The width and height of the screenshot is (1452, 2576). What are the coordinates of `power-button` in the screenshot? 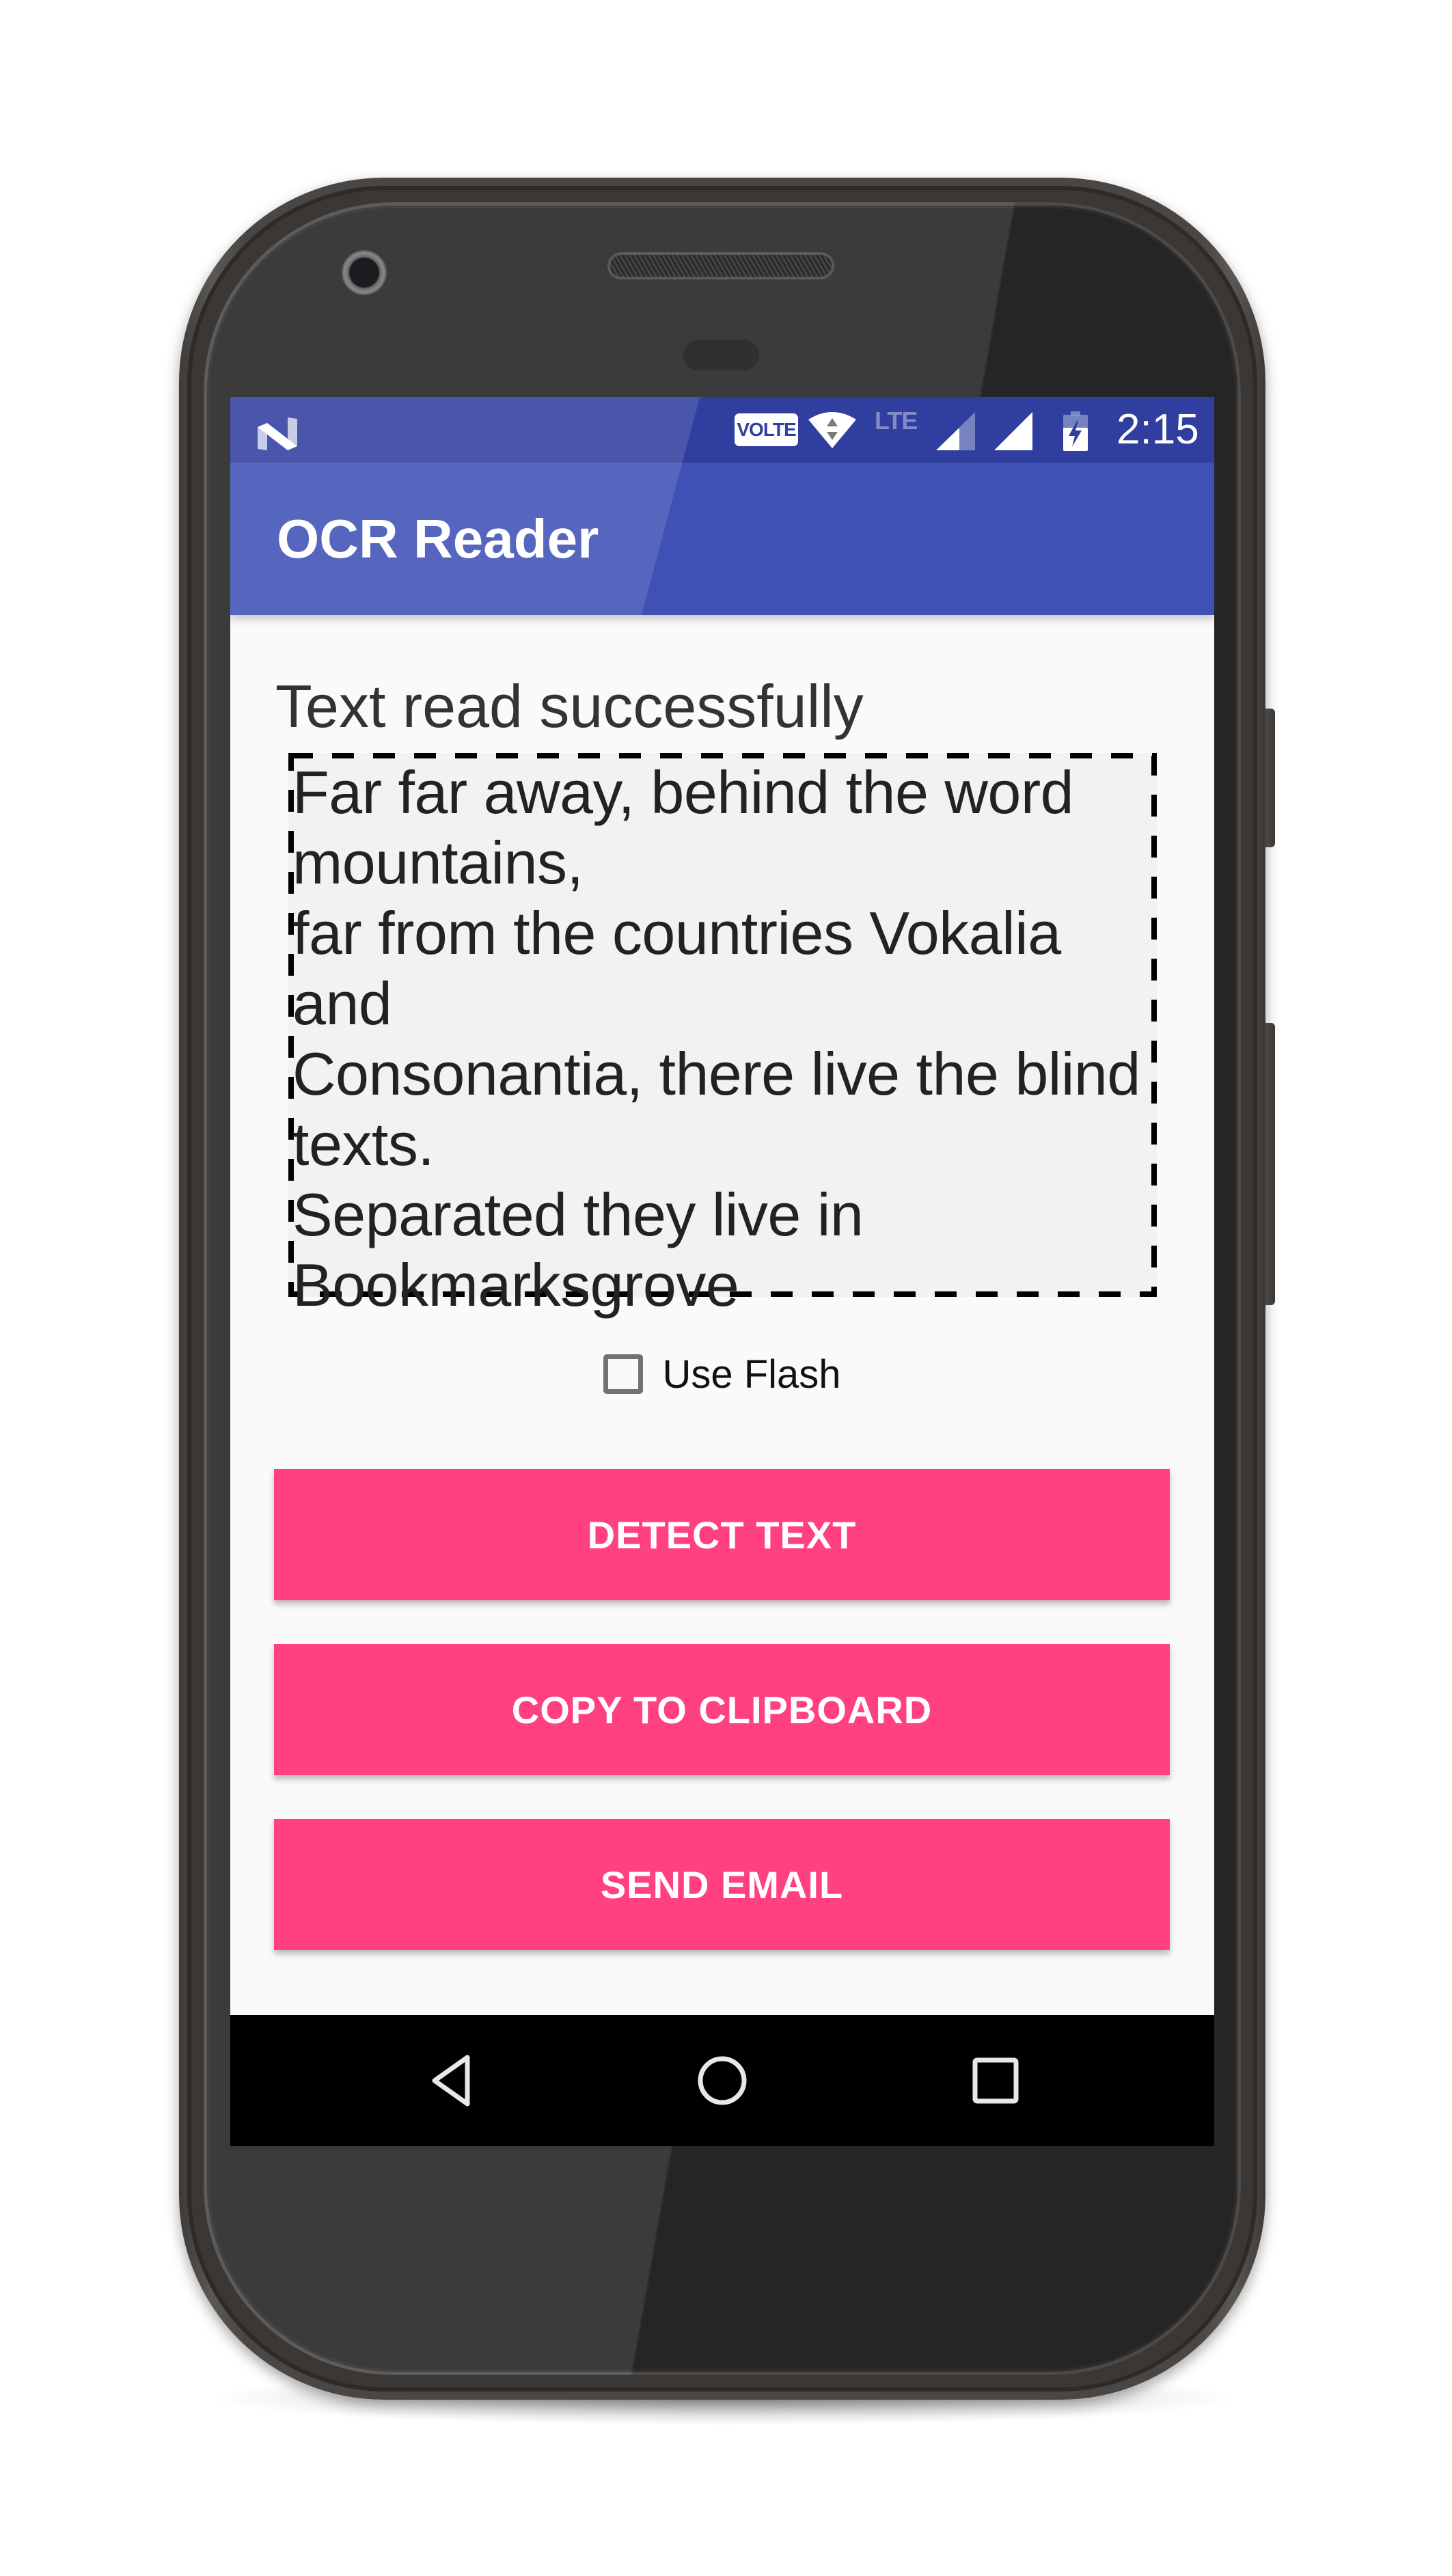 It's located at (1270, 778).